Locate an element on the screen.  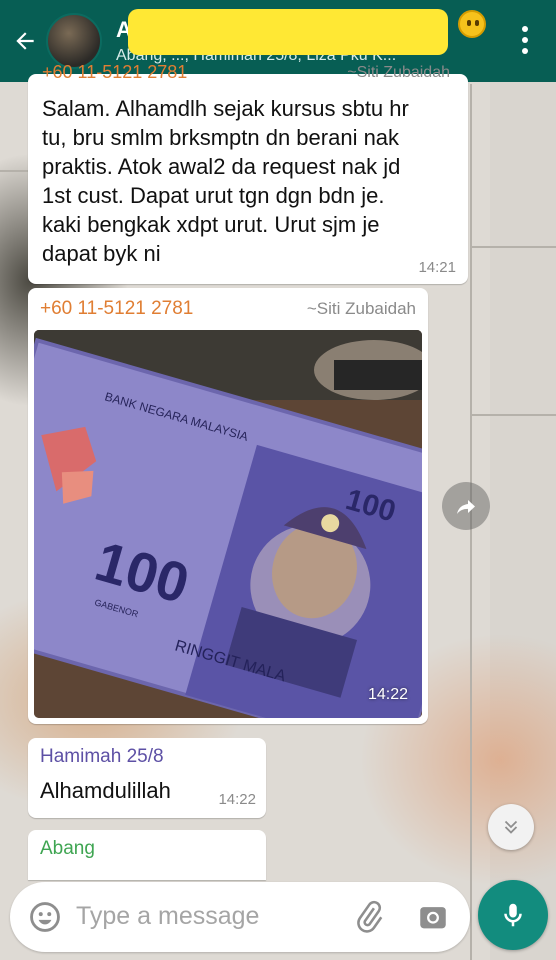
redaction-mark is located at coordinates (288, 32).